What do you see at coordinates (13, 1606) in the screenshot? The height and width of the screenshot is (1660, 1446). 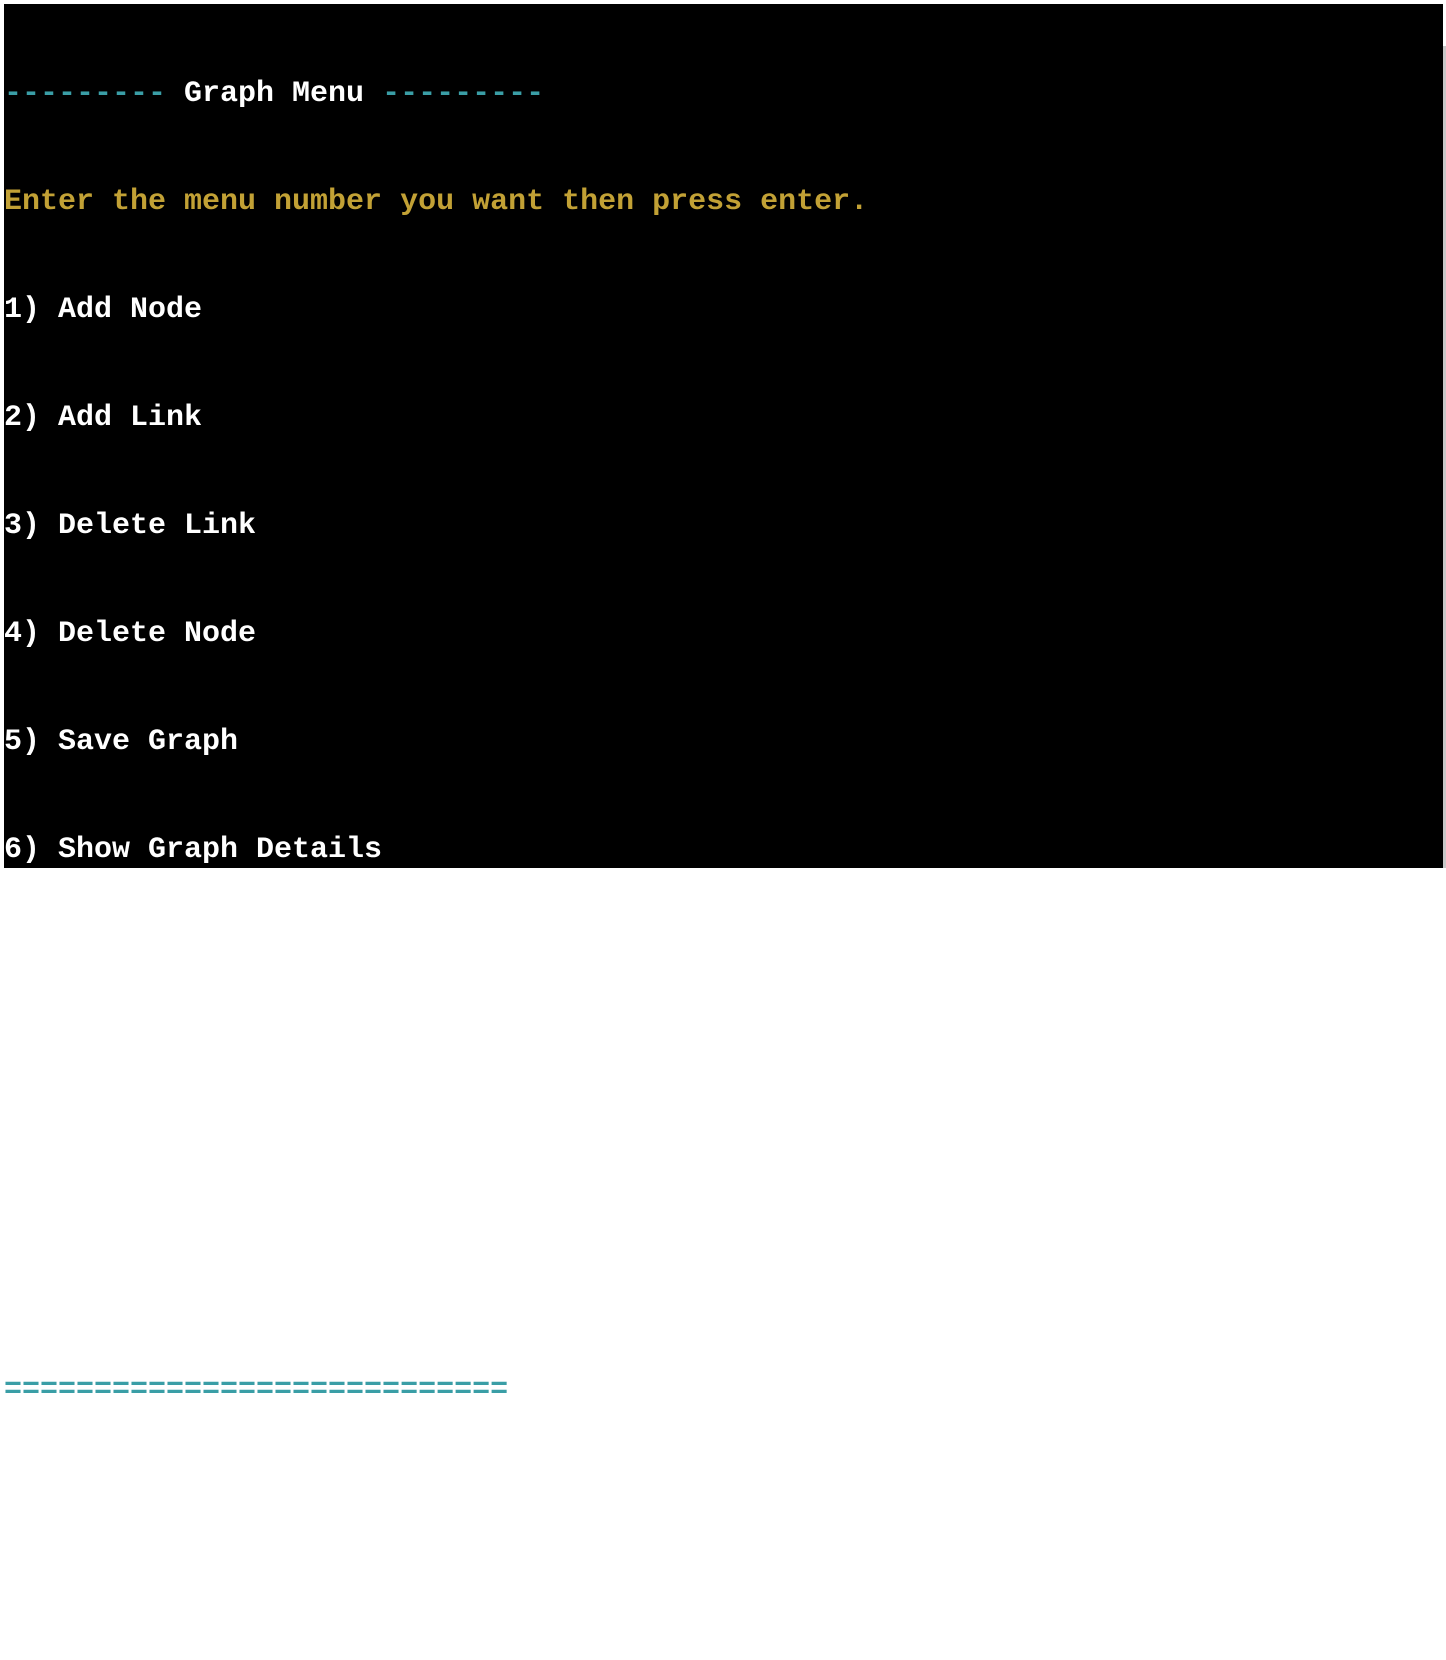 I see `text-cursor` at bounding box center [13, 1606].